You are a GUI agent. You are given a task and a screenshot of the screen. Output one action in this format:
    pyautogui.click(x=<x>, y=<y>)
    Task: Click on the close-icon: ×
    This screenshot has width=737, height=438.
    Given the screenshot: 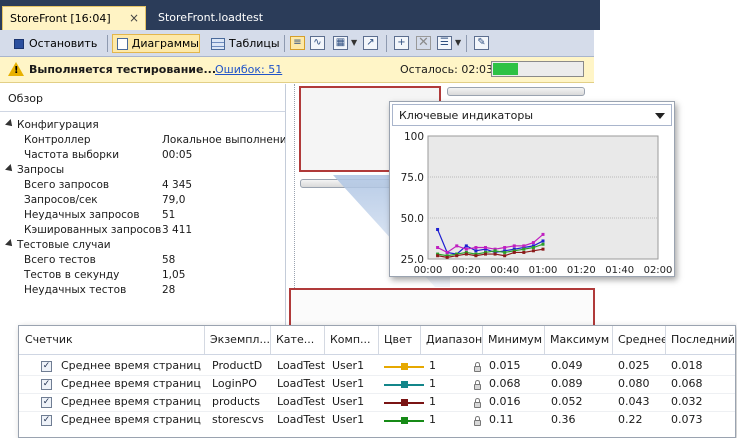 What is the action you would take?
    pyautogui.click(x=134, y=18)
    